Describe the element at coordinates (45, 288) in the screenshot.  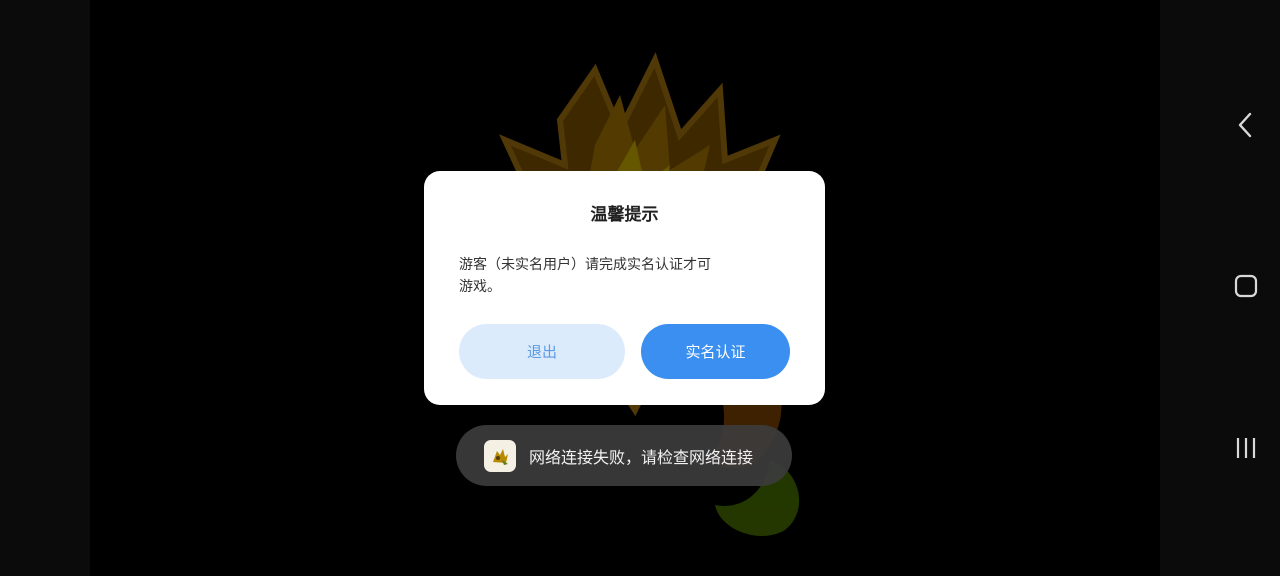
I see `letterbox-left` at that location.